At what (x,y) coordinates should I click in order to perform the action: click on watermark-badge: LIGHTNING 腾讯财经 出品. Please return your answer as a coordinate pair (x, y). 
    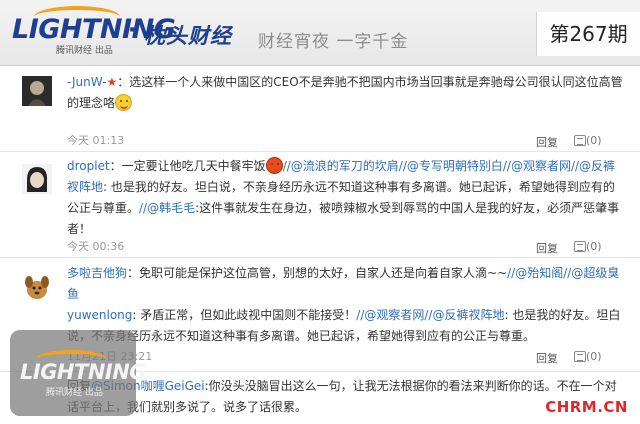
    Looking at the image, I should click on (78, 373).